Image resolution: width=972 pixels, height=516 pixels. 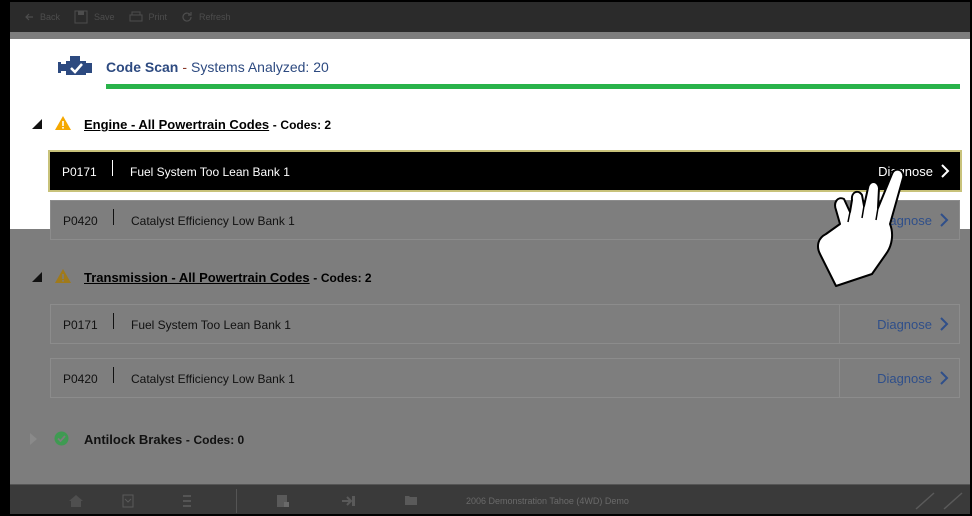 What do you see at coordinates (136, 16) in the screenshot?
I see `print-icon` at bounding box center [136, 16].